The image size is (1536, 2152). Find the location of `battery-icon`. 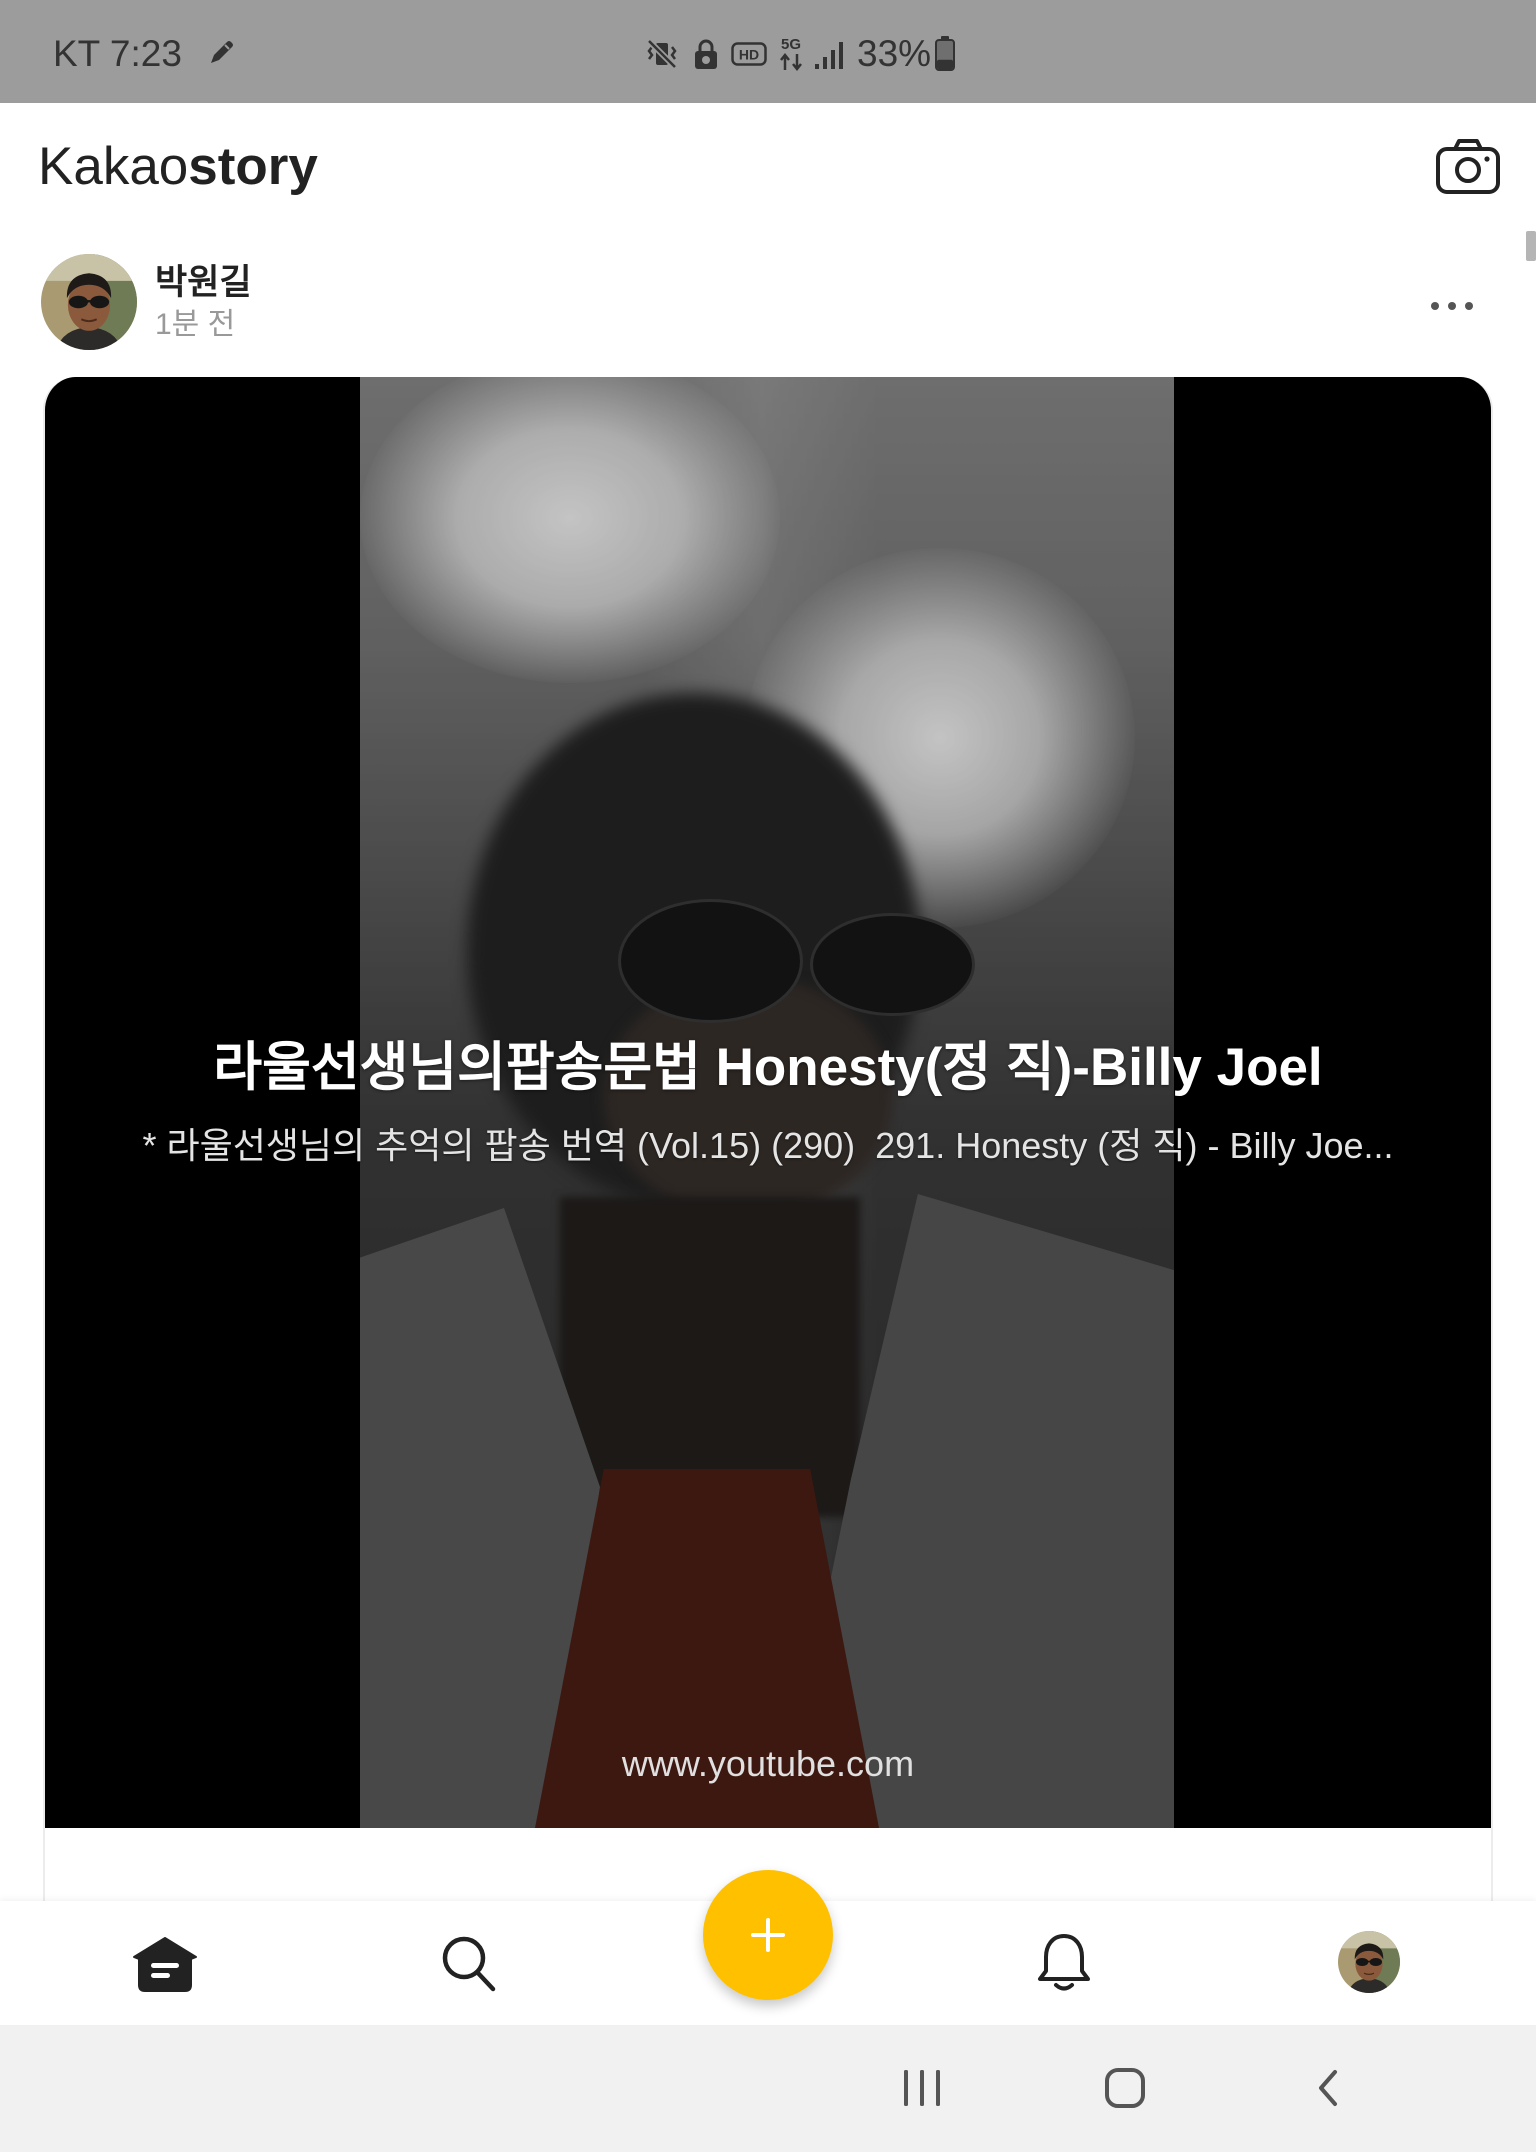

battery-icon is located at coordinates (945, 56).